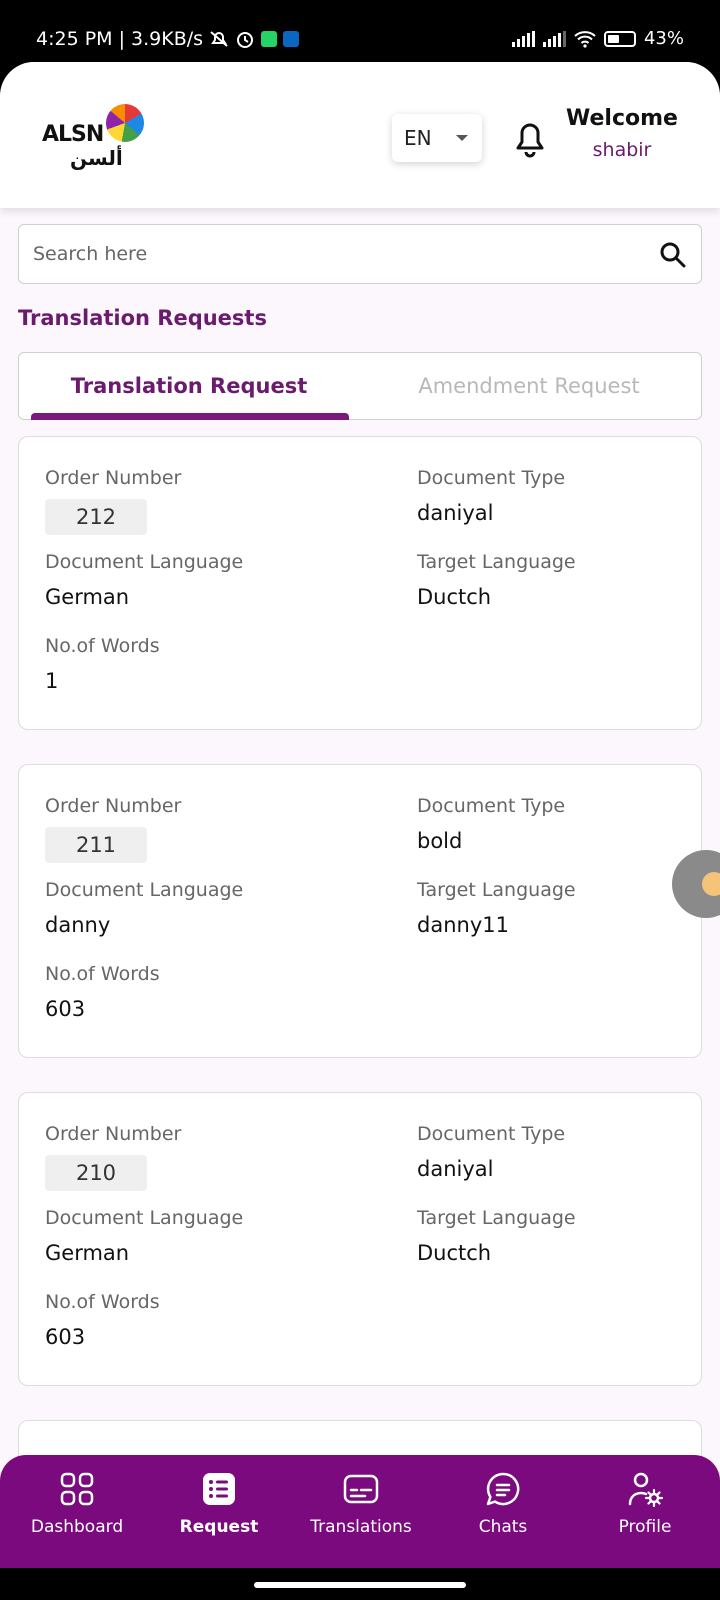 Image resolution: width=720 pixels, height=1600 pixels. Describe the element at coordinates (219, 39) in the screenshot. I see `mute-icon` at that location.